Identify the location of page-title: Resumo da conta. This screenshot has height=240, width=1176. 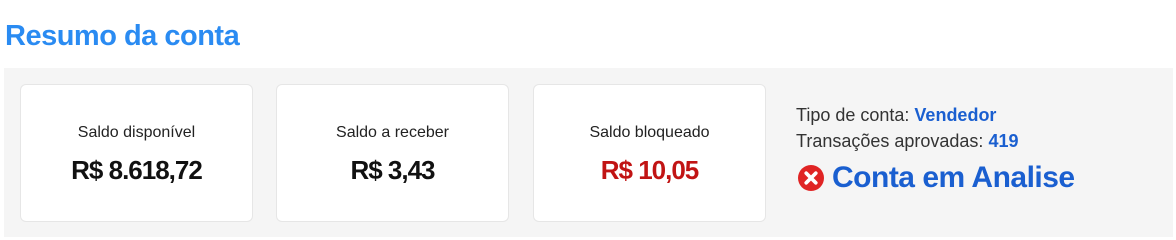
(122, 36).